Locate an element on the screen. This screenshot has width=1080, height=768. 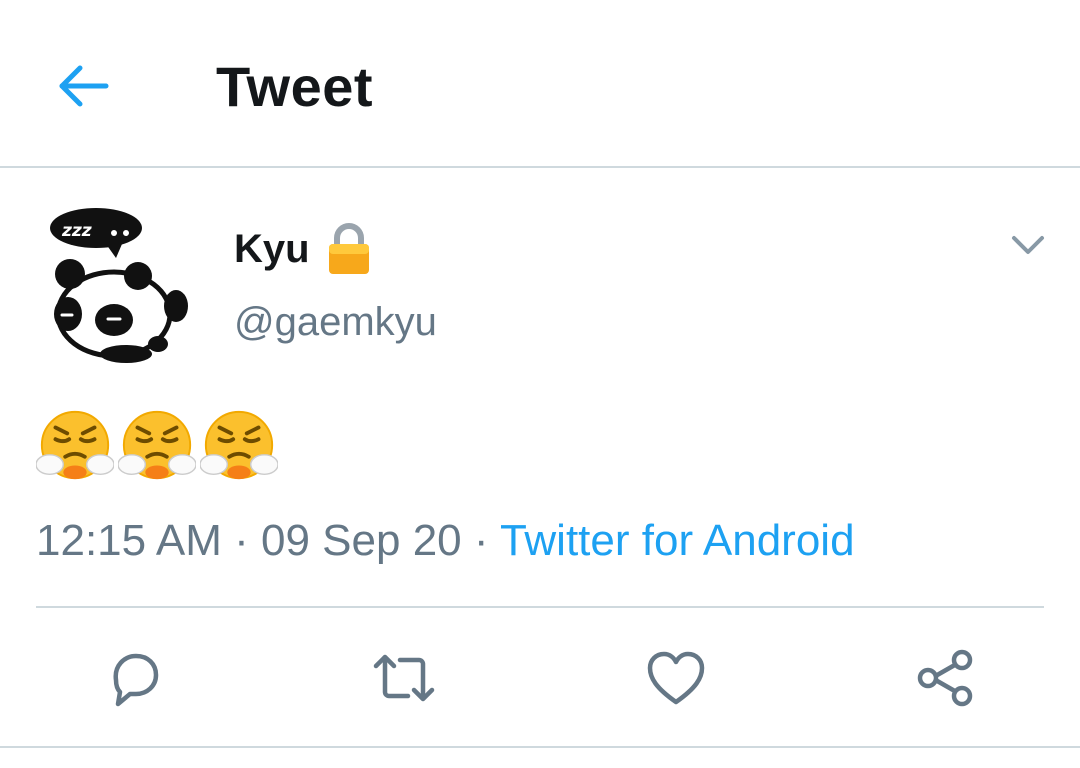
retweet-icon is located at coordinates (404, 678).